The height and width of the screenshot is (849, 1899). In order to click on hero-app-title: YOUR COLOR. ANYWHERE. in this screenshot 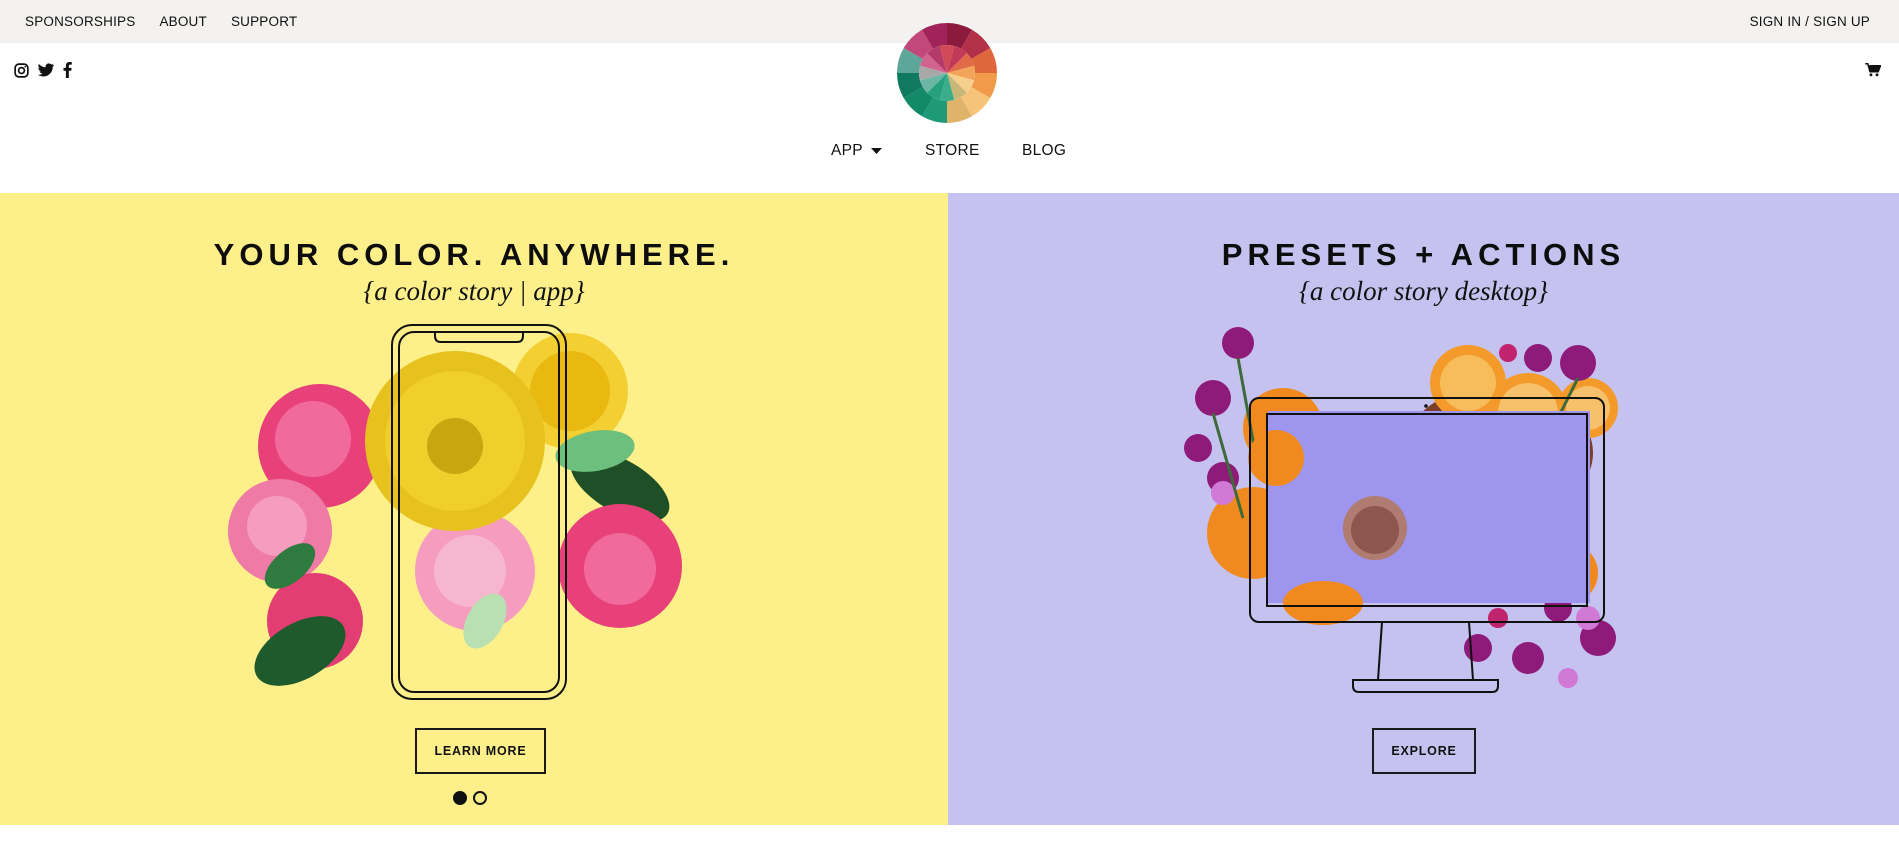, I will do `click(474, 254)`.